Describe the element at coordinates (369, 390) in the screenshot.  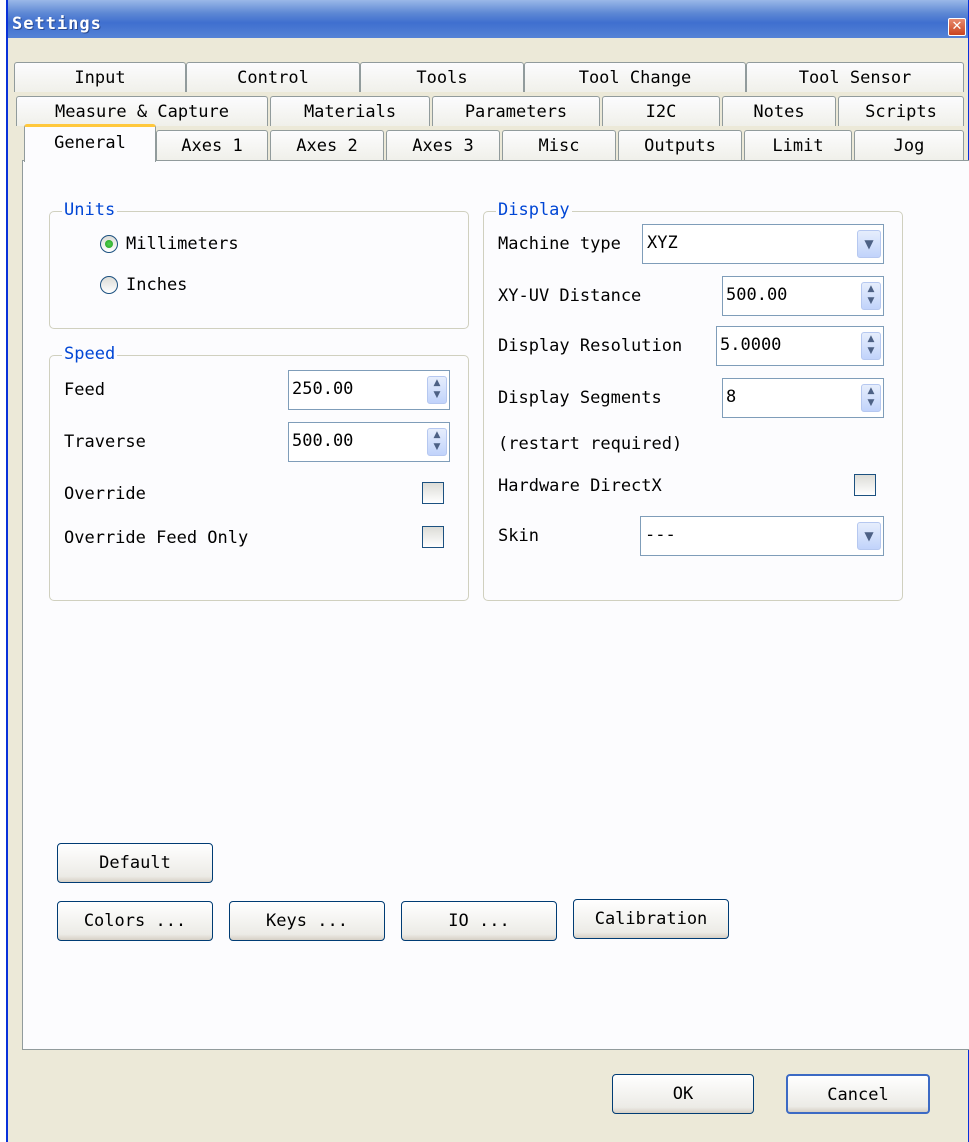
I see `feed-spinbox: 250.00 ▲ ▼` at that location.